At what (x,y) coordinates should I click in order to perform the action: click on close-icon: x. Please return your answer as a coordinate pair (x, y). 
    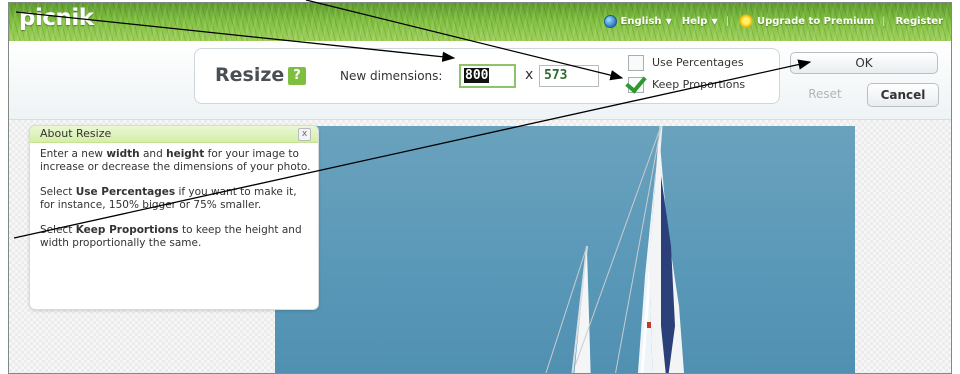
    Looking at the image, I should click on (304, 134).